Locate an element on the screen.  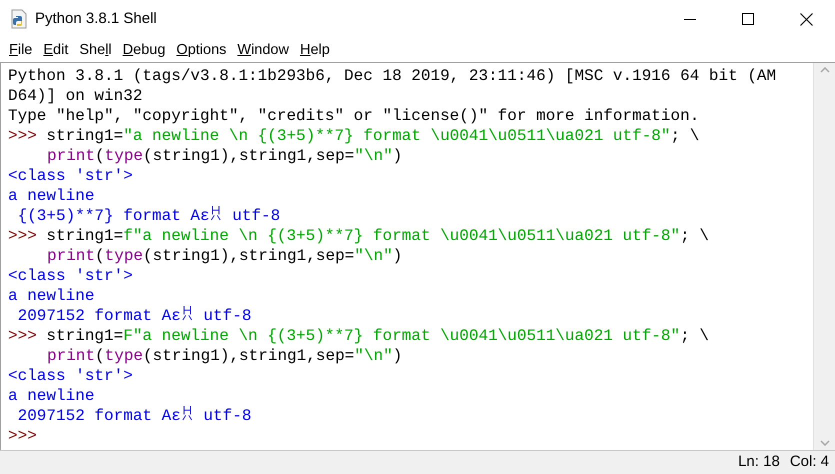
window-title: Python 3.8.1 Shell is located at coordinates (96, 18).